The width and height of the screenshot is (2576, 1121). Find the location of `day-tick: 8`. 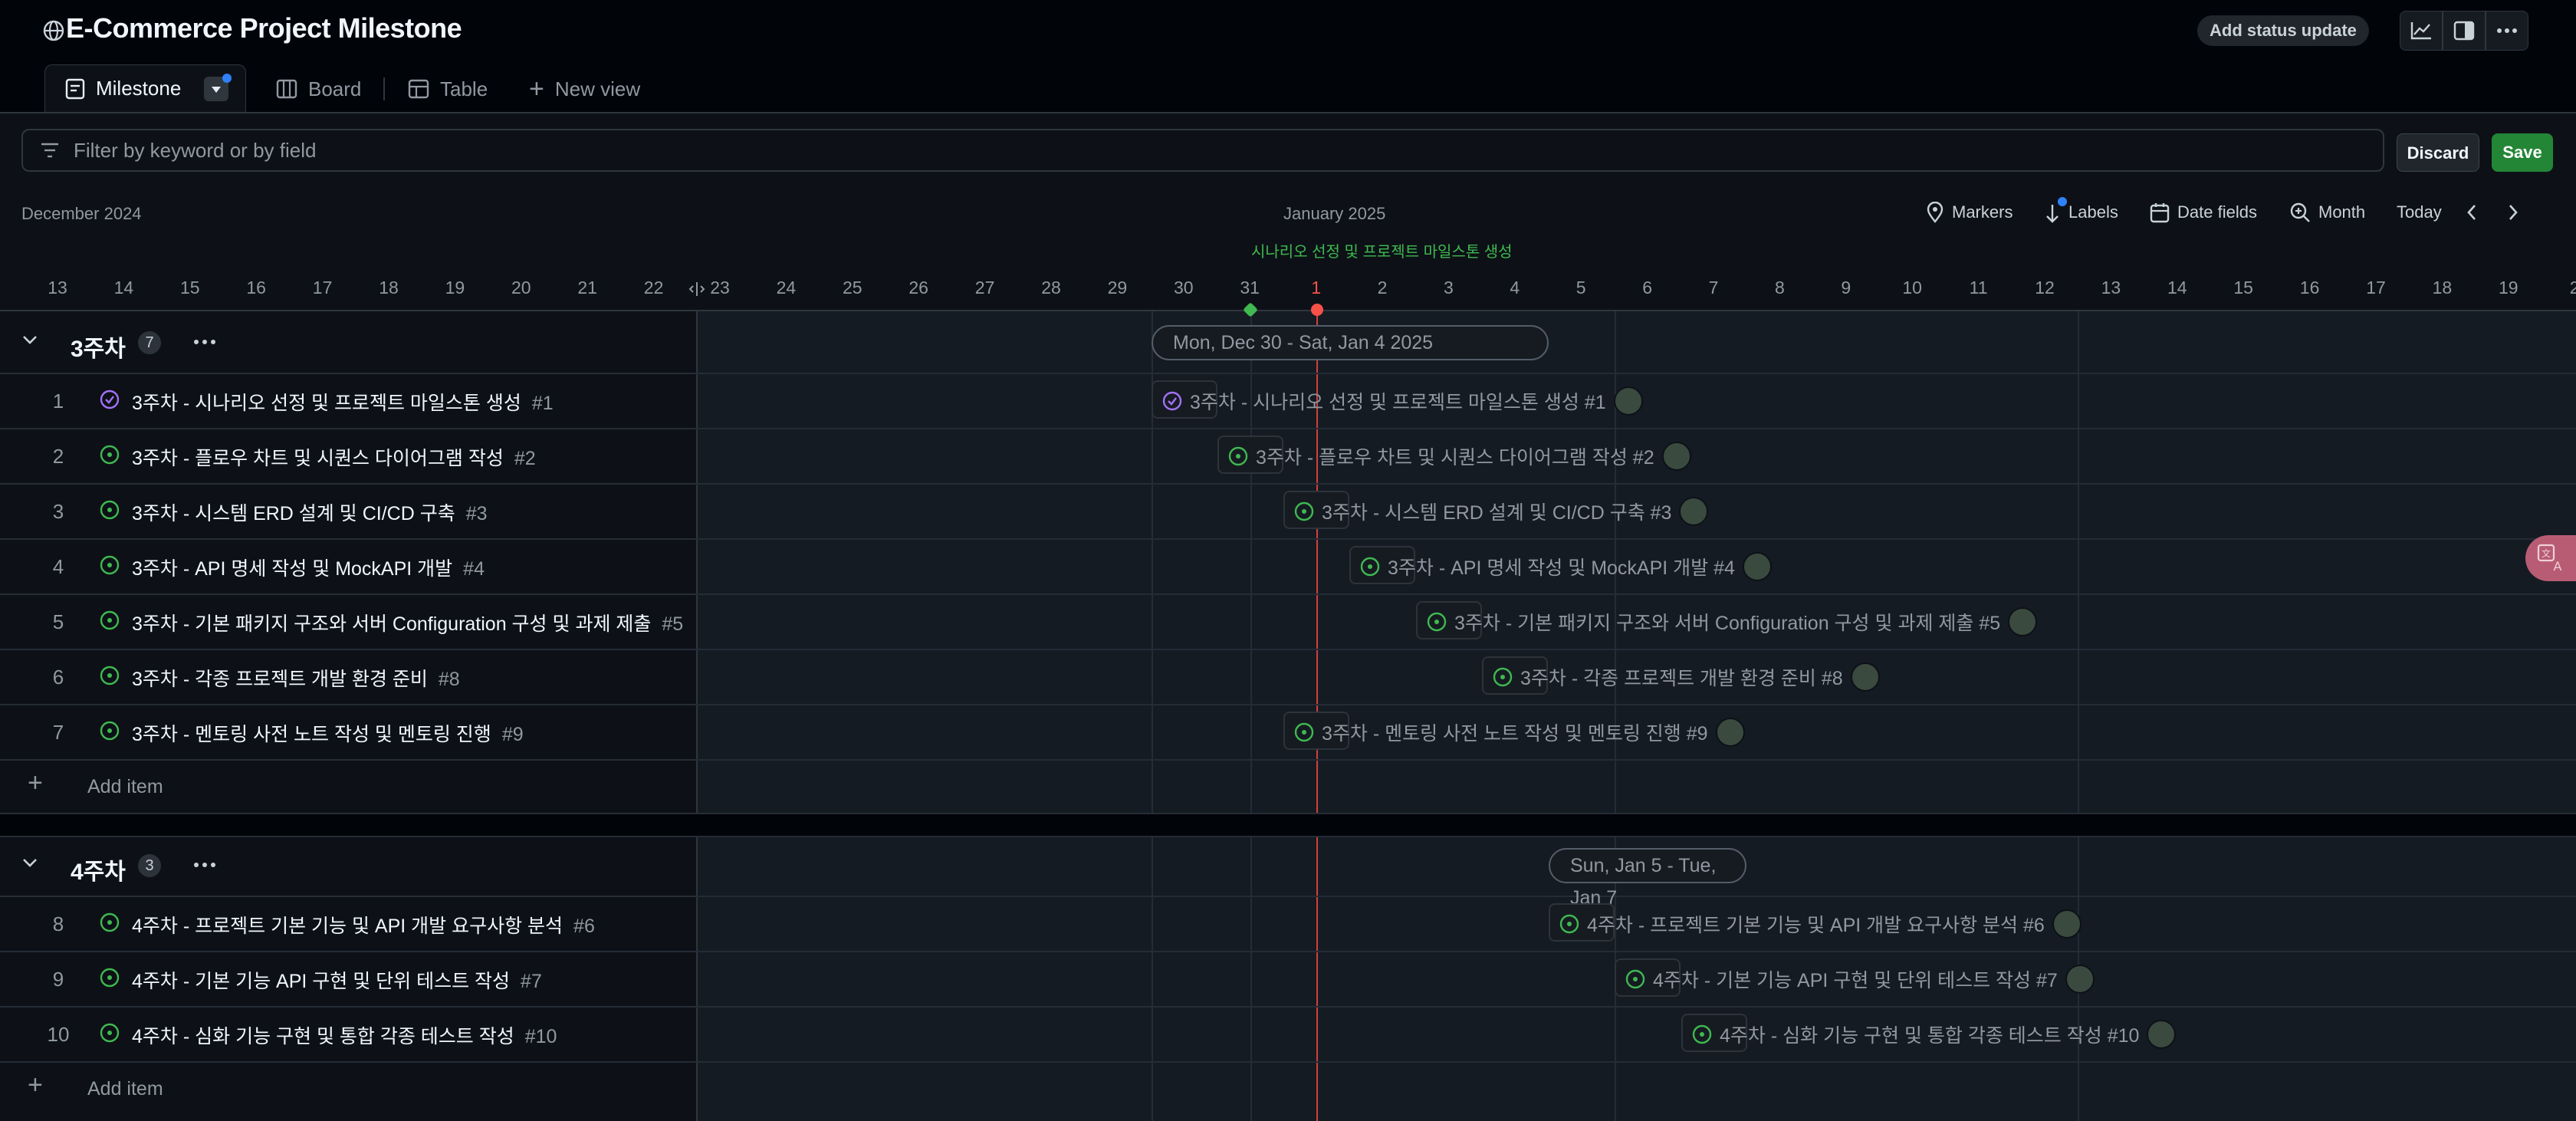

day-tick: 8 is located at coordinates (1779, 288).